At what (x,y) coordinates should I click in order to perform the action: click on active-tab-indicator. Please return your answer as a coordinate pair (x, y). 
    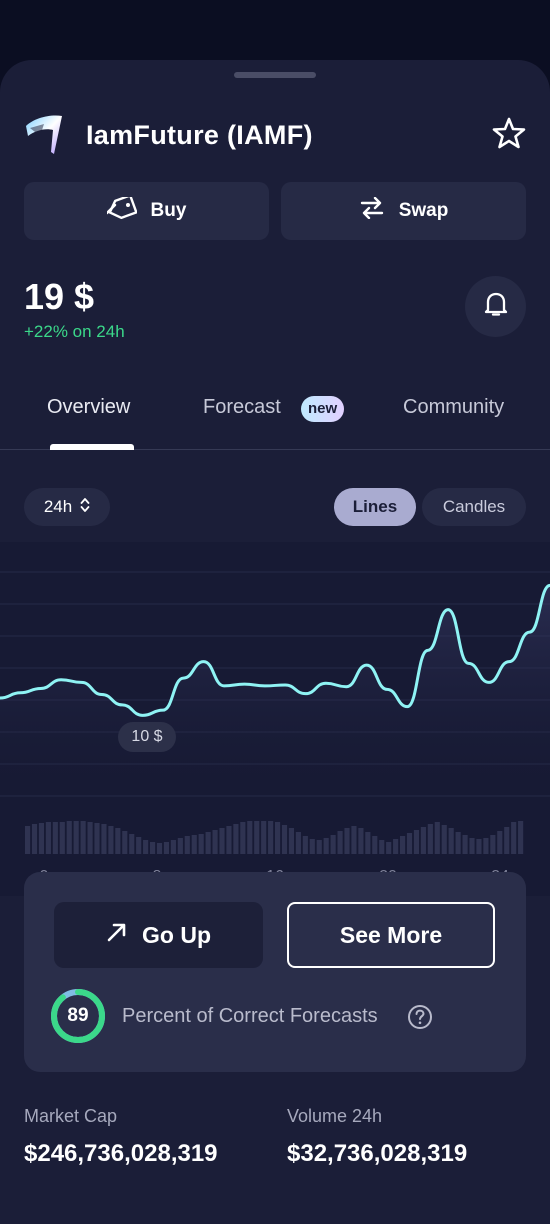
    Looking at the image, I should click on (92, 447).